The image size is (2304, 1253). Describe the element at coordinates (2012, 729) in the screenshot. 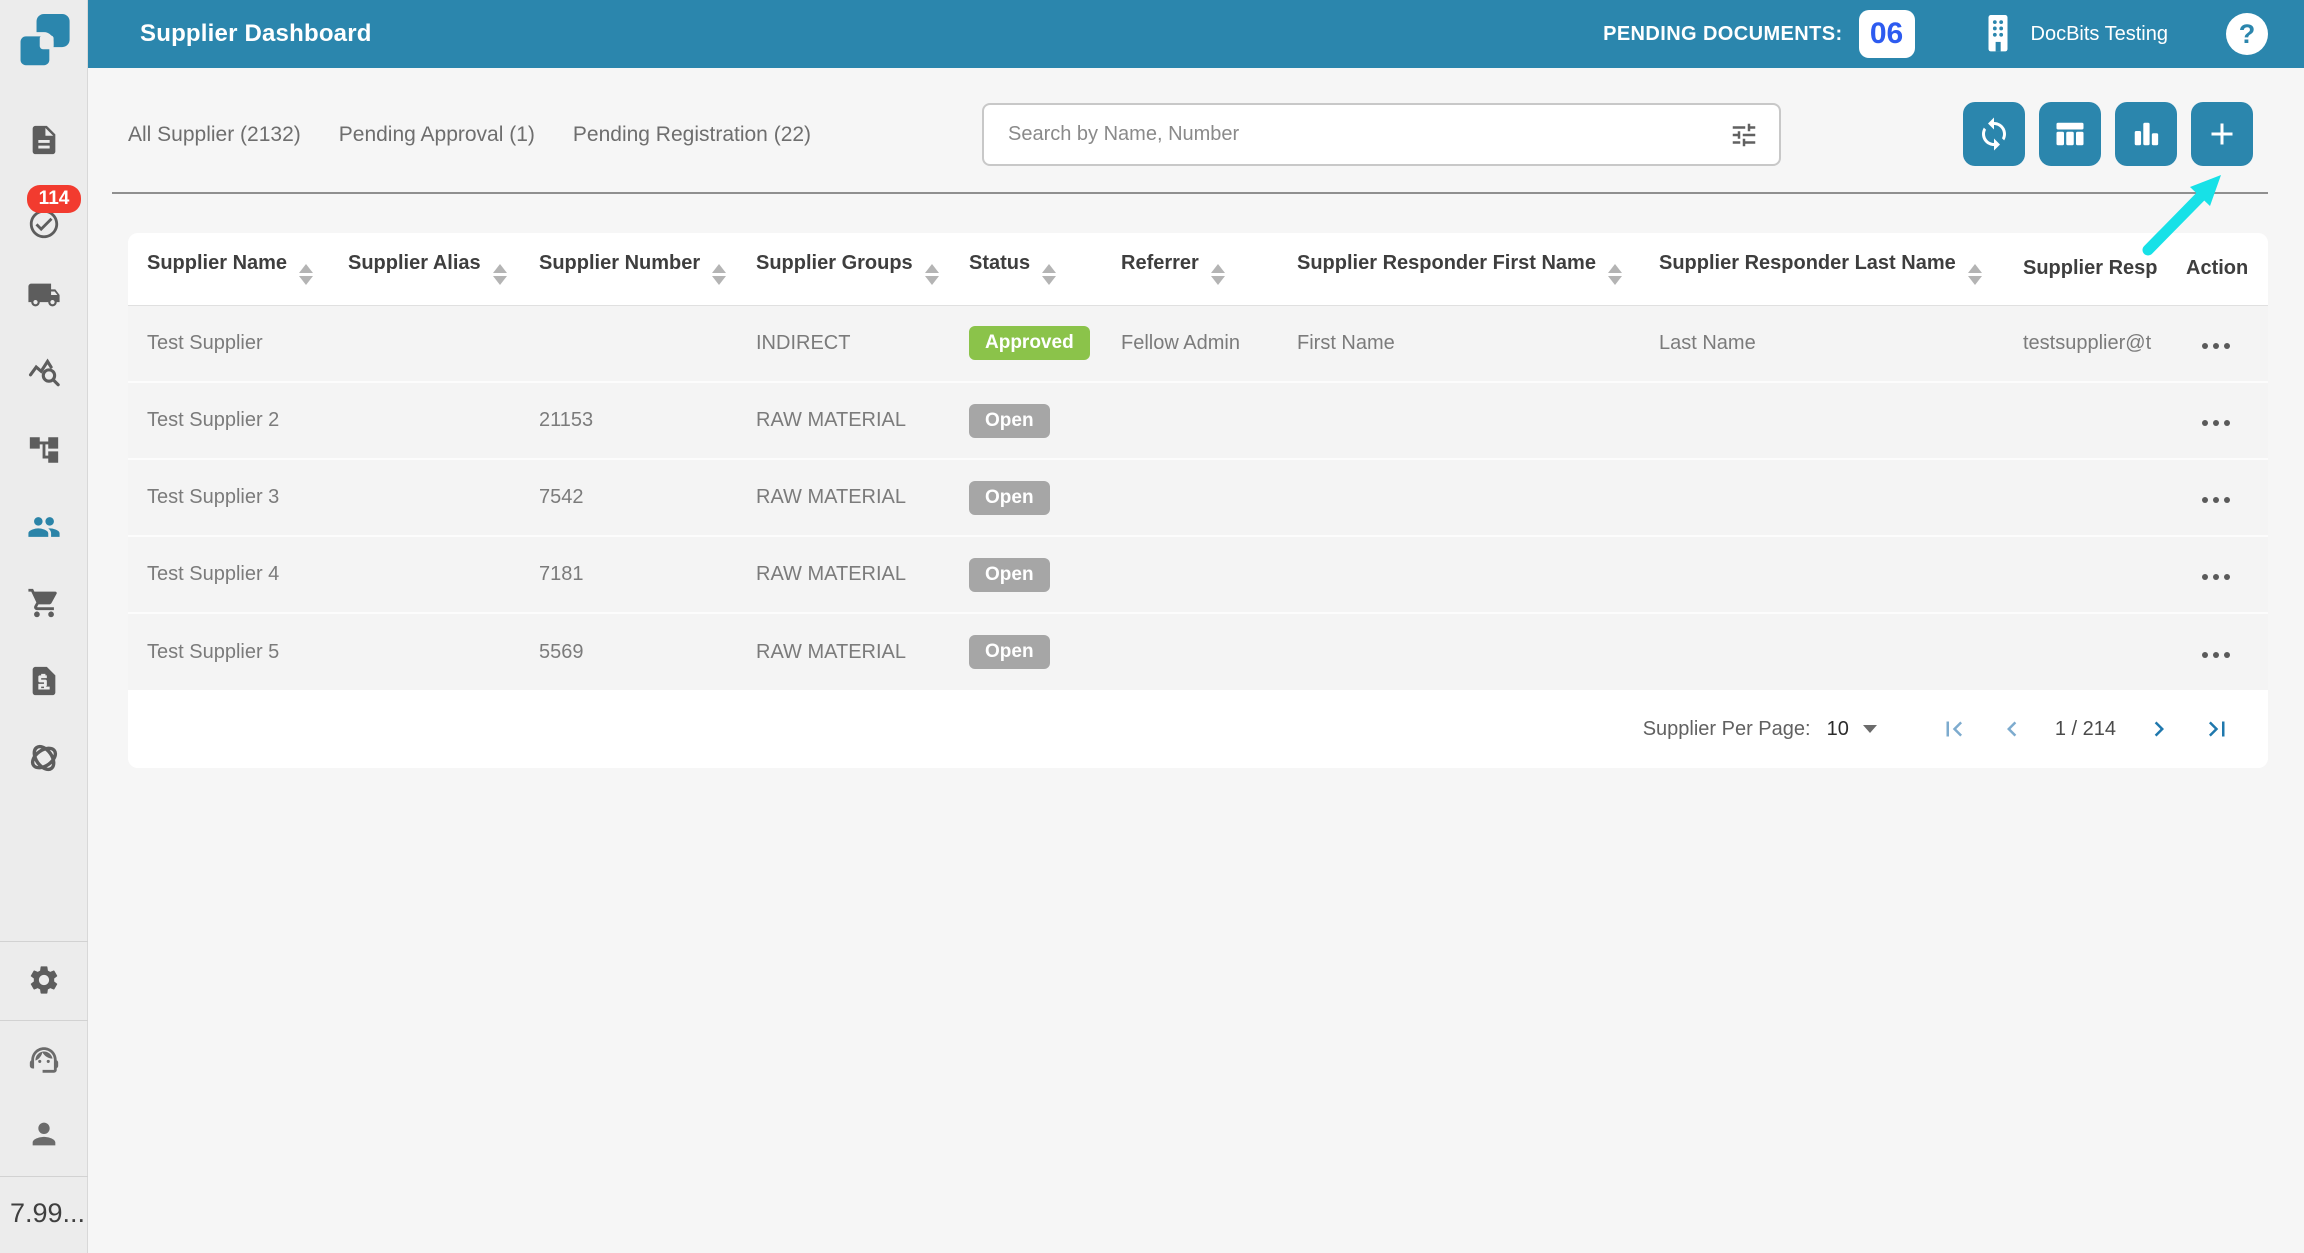

I see `previous-page-button` at that location.